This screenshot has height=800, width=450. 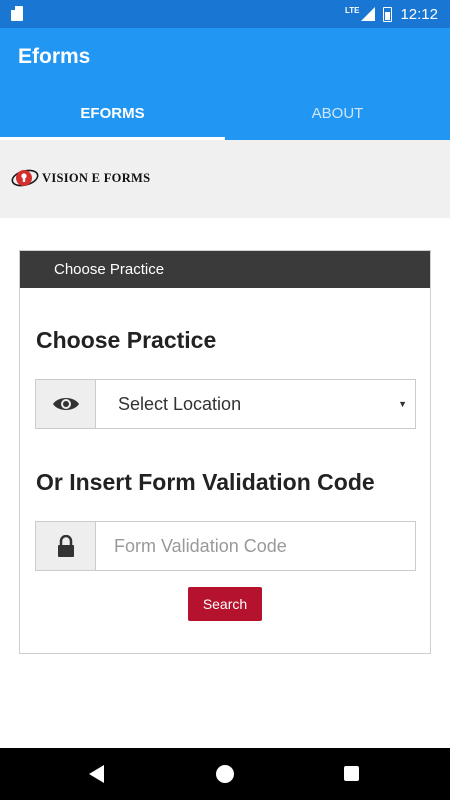 I want to click on lock-icon-addon, so click(x=66, y=546).